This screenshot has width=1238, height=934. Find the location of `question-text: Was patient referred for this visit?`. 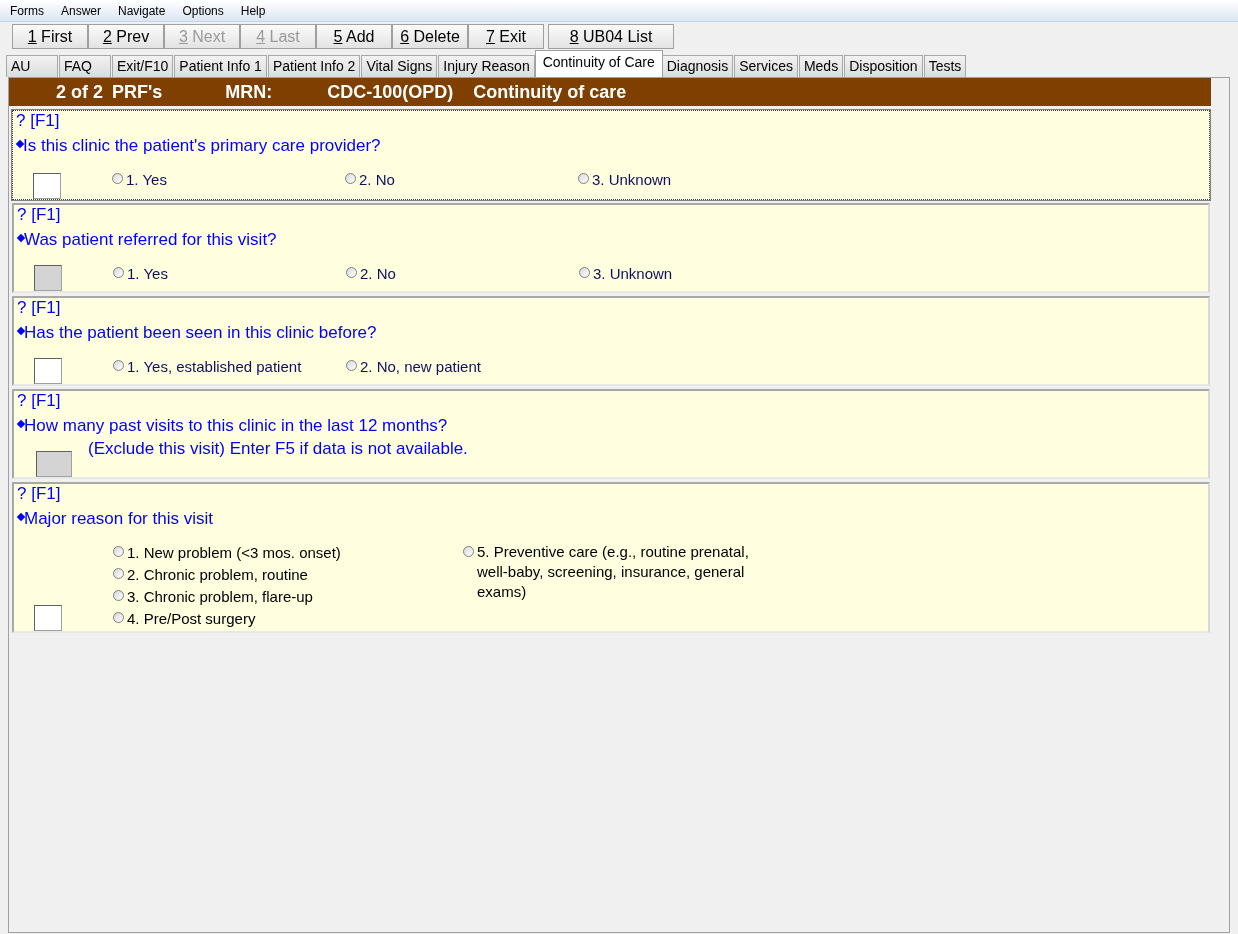

question-text: Was patient referred for this visit? is located at coordinates (150, 240).